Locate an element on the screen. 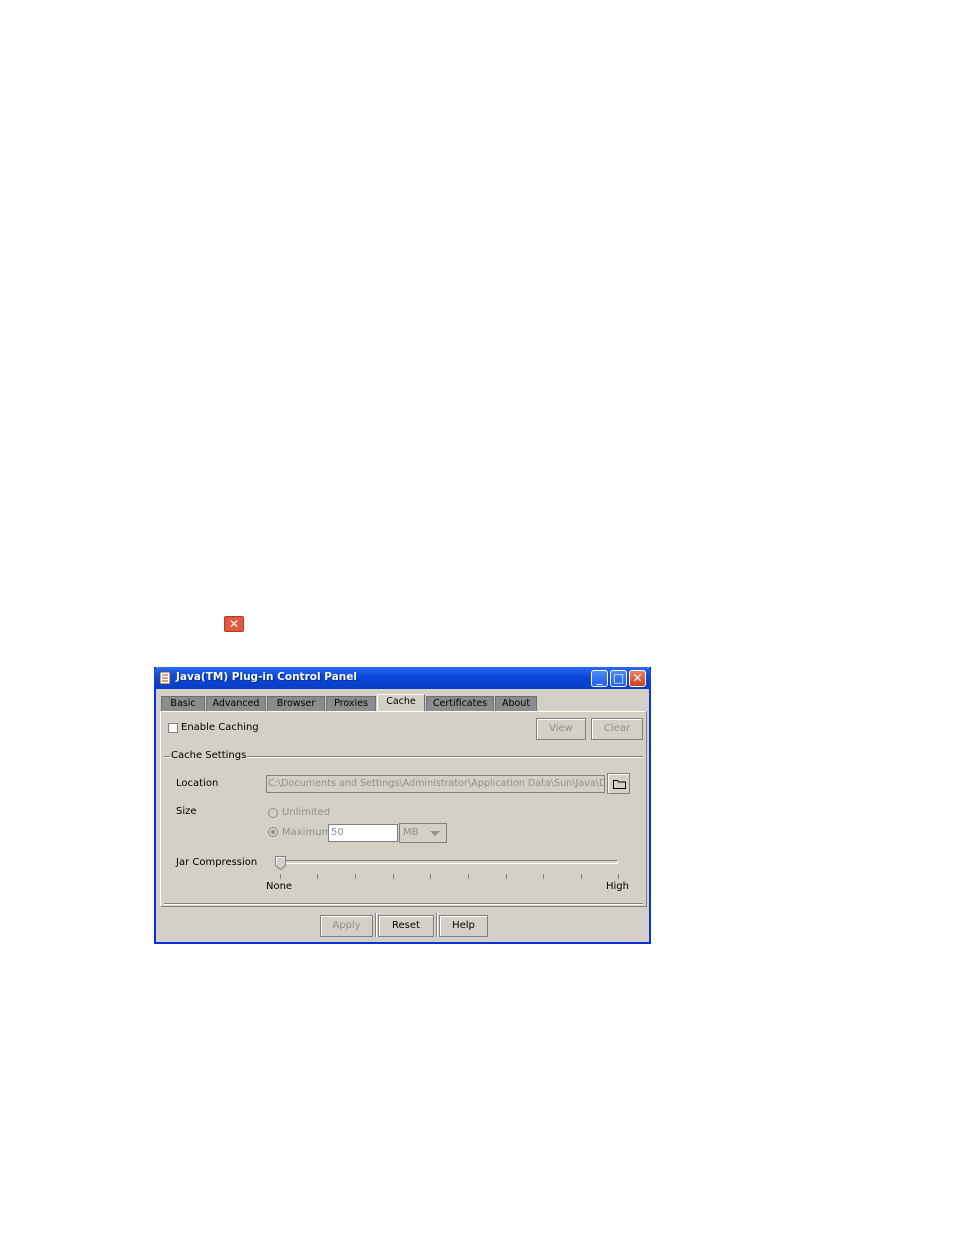 This screenshot has height=1235, width=954. chevron-down-icon is located at coordinates (435, 833).